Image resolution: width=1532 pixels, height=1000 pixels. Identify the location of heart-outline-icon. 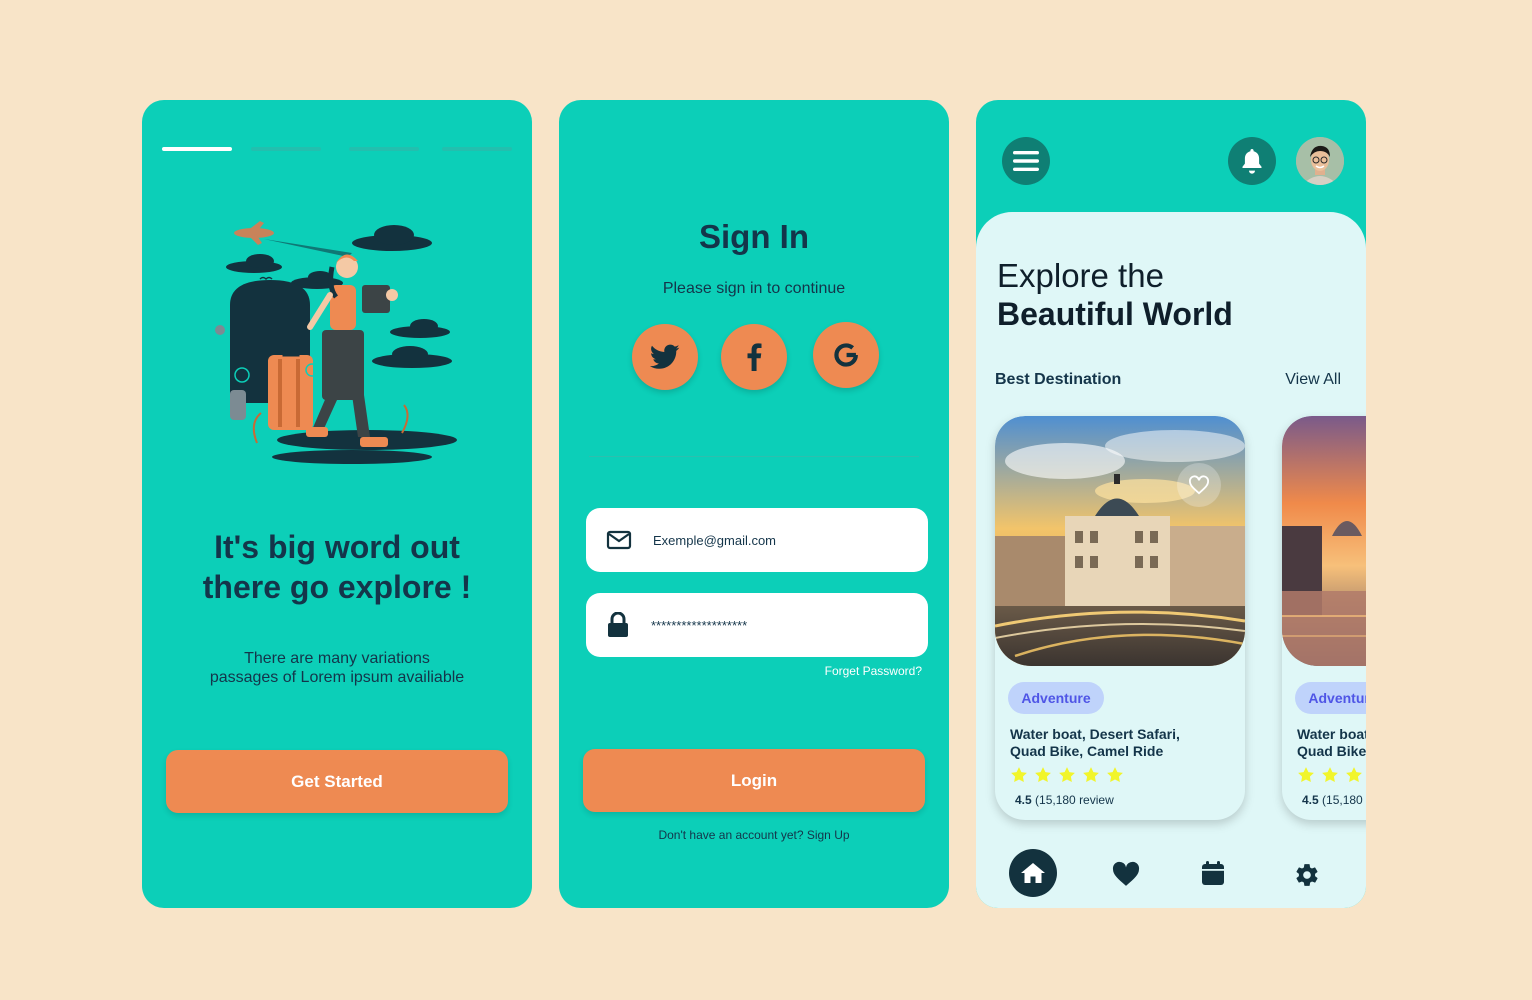
(1199, 485).